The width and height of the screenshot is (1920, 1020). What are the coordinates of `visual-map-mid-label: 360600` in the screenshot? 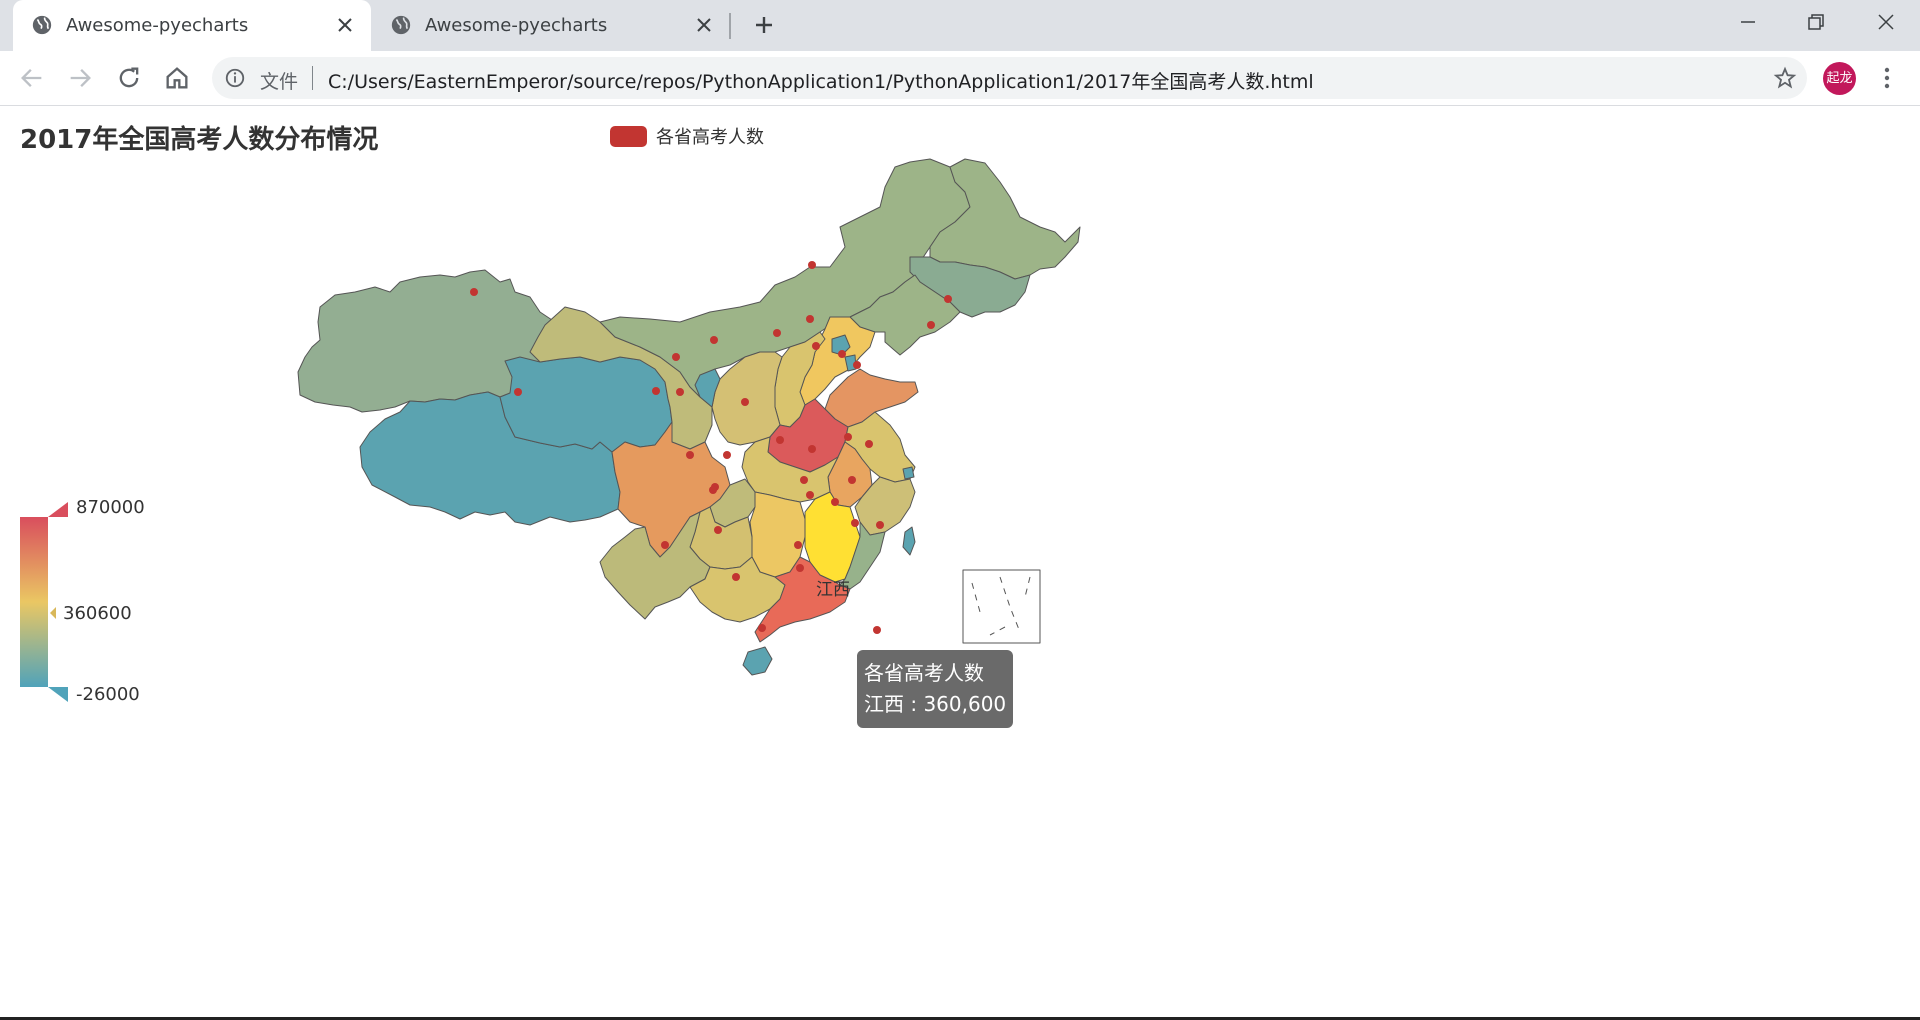 It's located at (97, 613).